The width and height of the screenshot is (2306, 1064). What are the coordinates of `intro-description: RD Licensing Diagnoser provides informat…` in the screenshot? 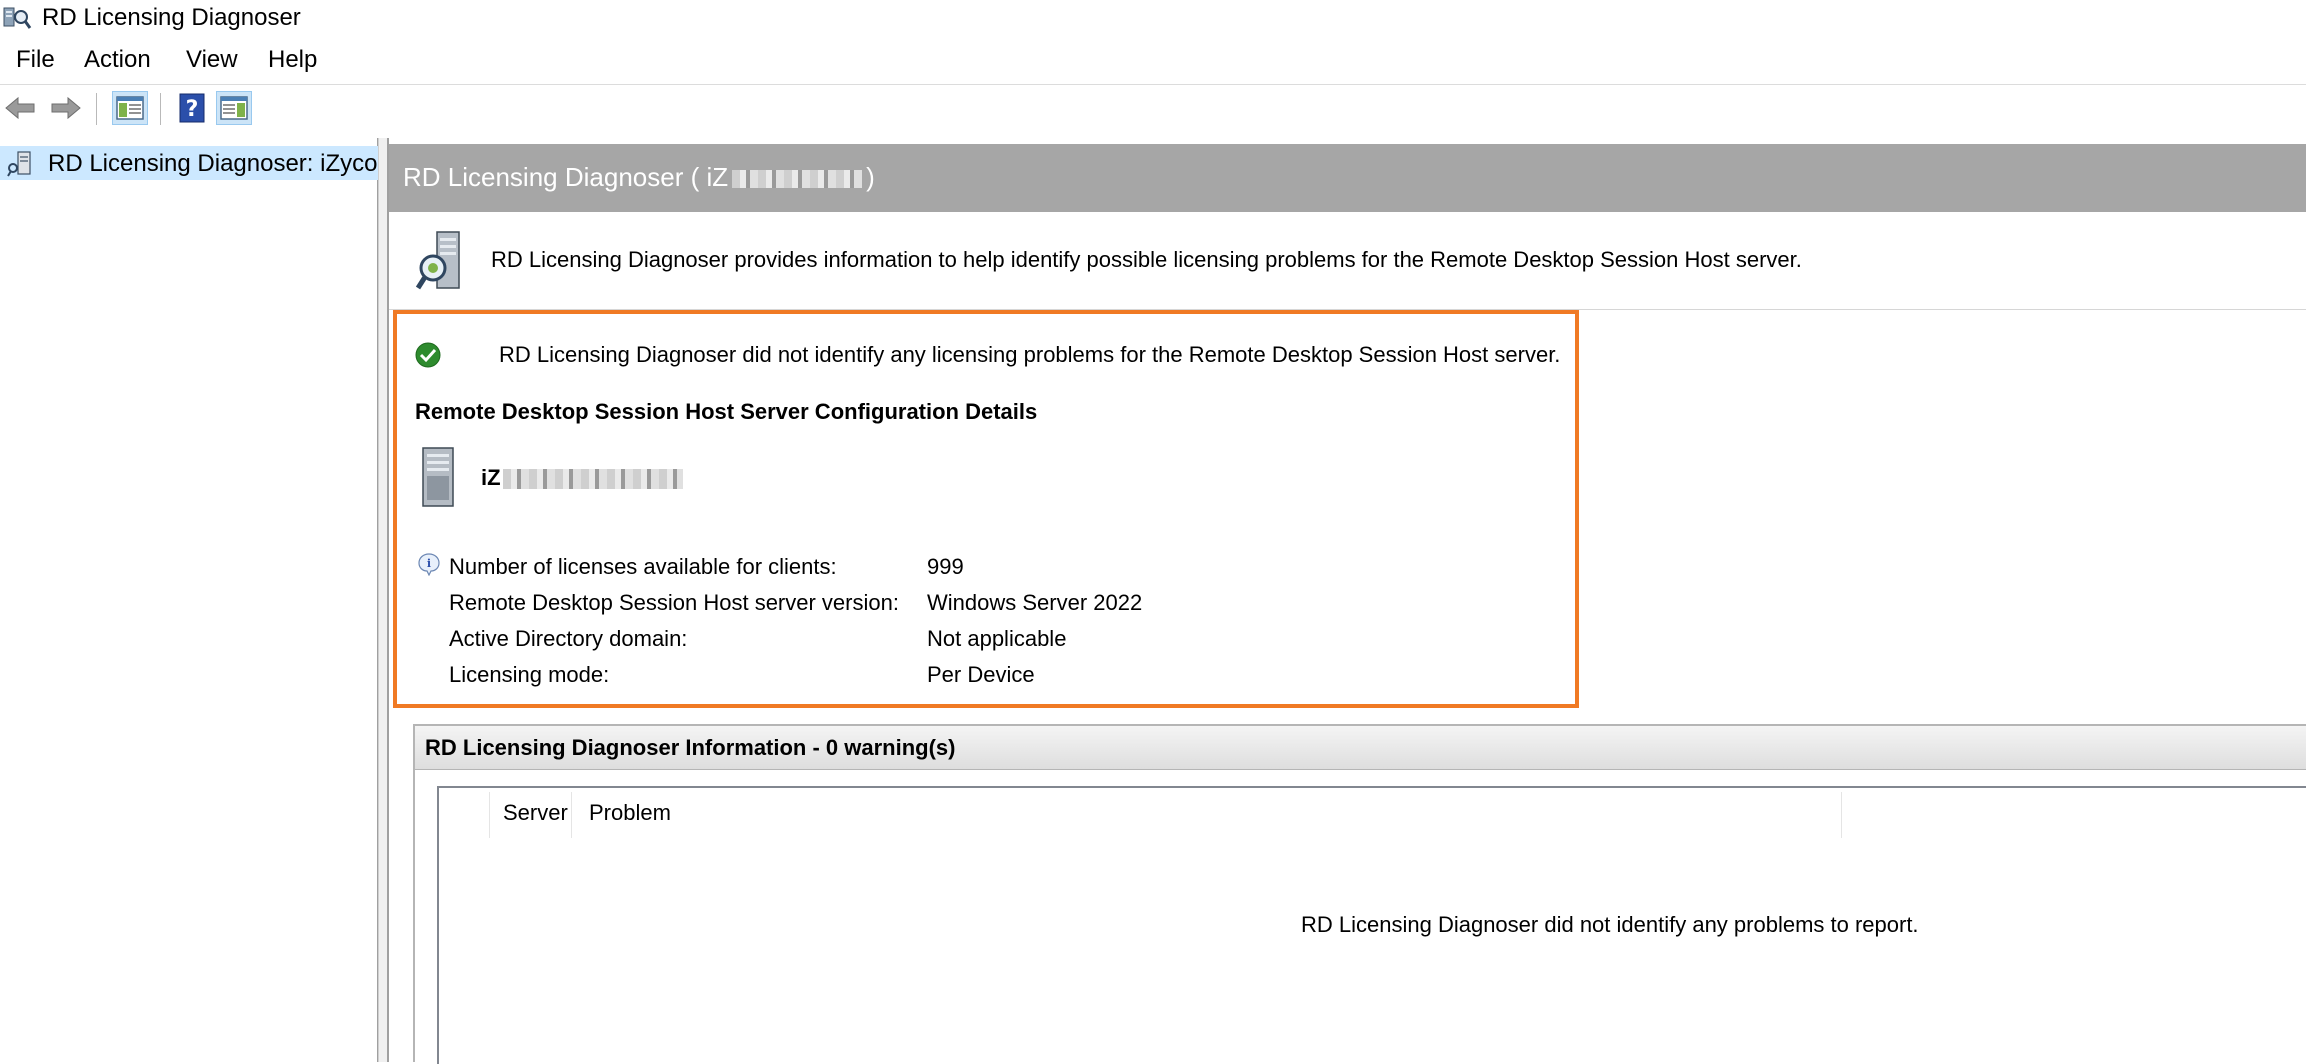 It's located at (1146, 259).